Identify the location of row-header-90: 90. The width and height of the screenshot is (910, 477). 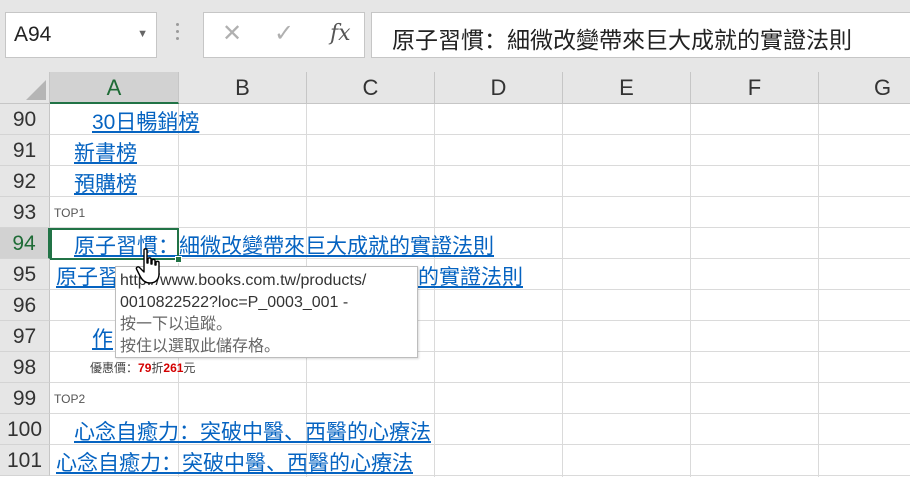
(25, 119).